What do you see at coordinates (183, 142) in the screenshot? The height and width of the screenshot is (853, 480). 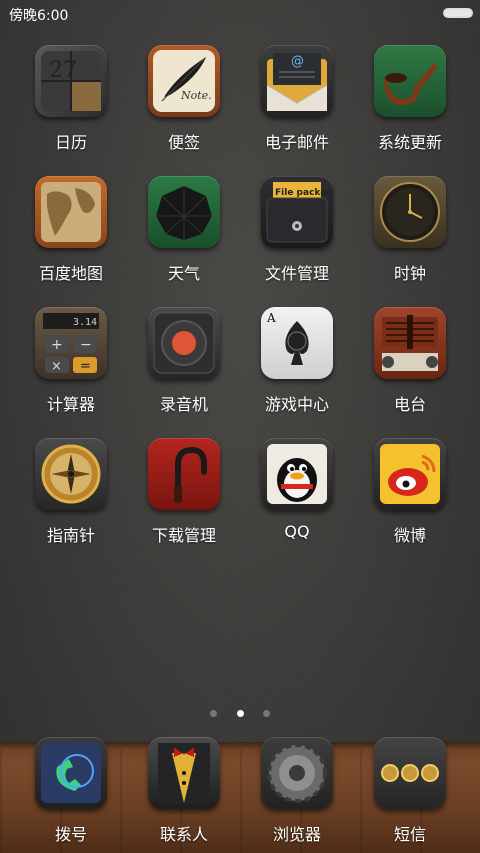 I see `app-label: 便签` at bounding box center [183, 142].